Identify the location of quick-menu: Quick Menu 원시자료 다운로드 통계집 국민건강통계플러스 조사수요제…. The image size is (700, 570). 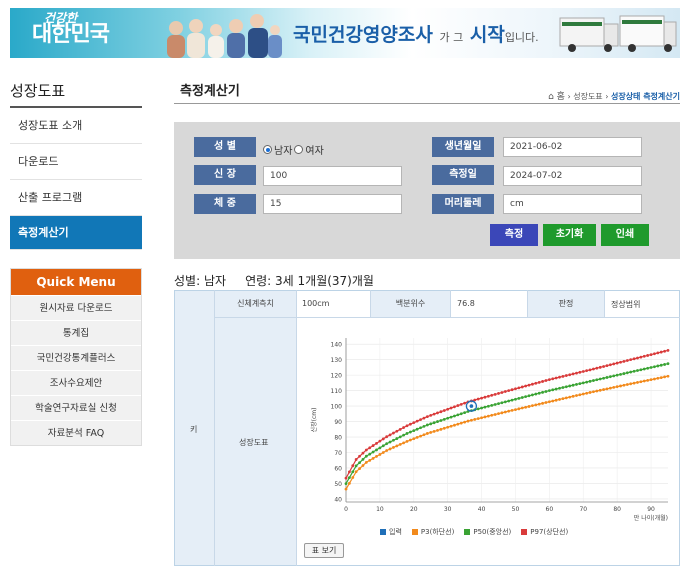
(76, 357).